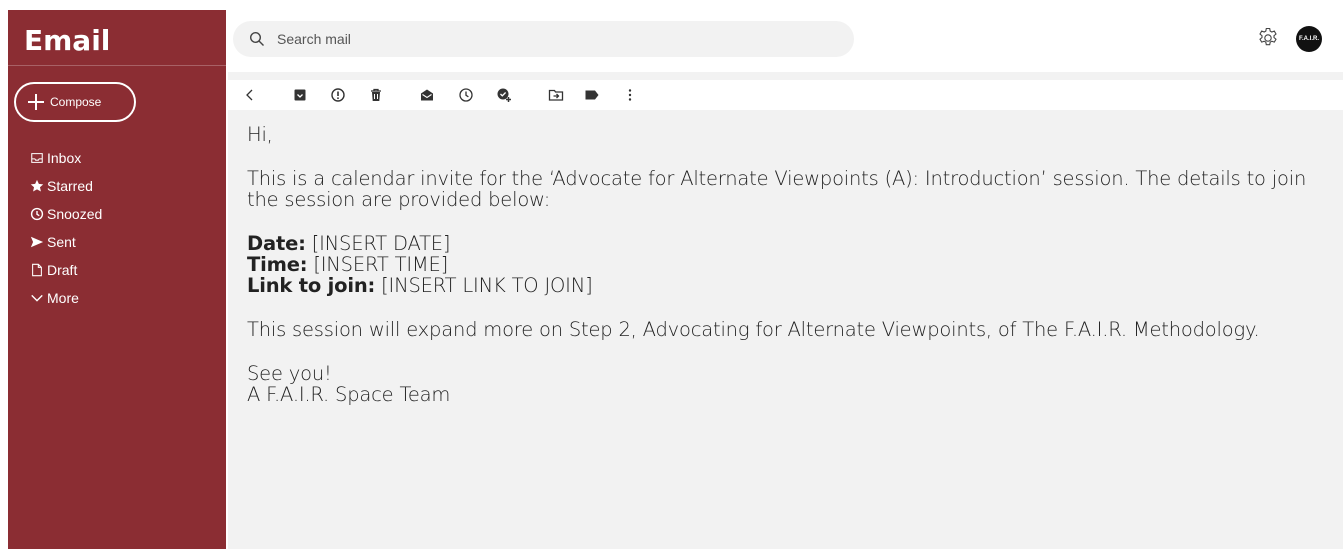 This screenshot has height=549, width=1343. I want to click on gear-icon, so click(1268, 36).